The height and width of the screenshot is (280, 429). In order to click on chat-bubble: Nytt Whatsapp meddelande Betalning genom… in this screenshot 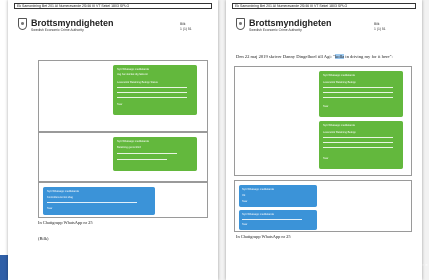, I will do `click(155, 154)`.